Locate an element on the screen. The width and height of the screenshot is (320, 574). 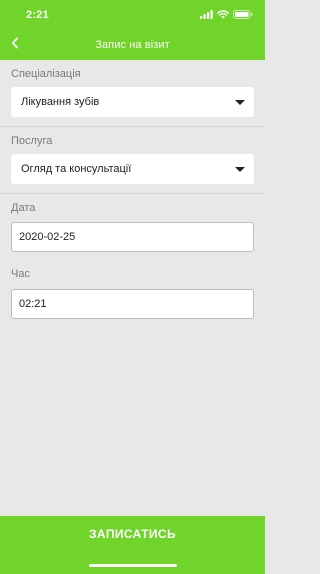
wifi-icon is located at coordinates (223, 15).